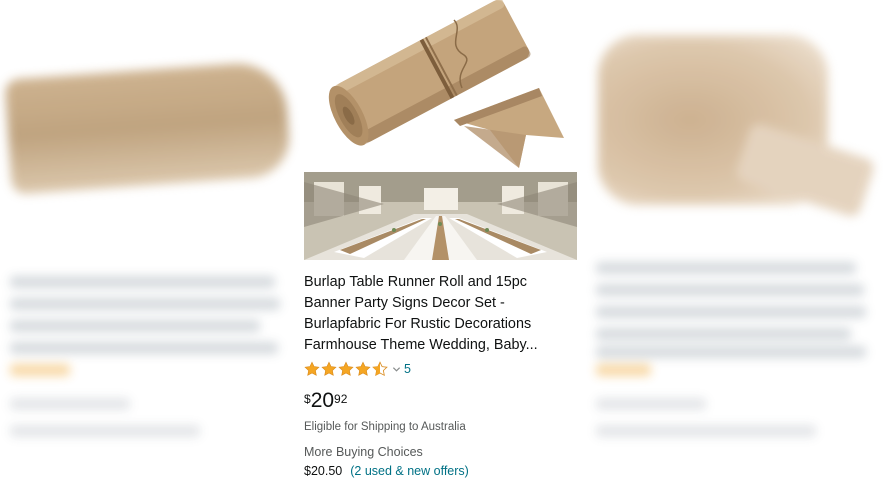 This screenshot has height=485, width=883. What do you see at coordinates (407, 369) in the screenshot?
I see `rating-count-link: 5` at bounding box center [407, 369].